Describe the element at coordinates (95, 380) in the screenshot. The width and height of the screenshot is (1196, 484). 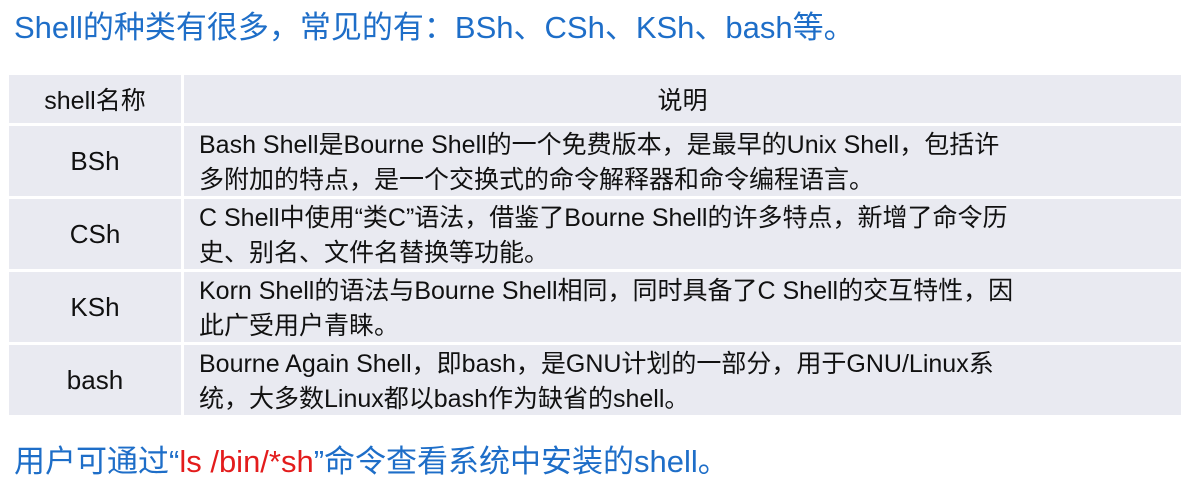
I see `row-name-bash: bash` at that location.